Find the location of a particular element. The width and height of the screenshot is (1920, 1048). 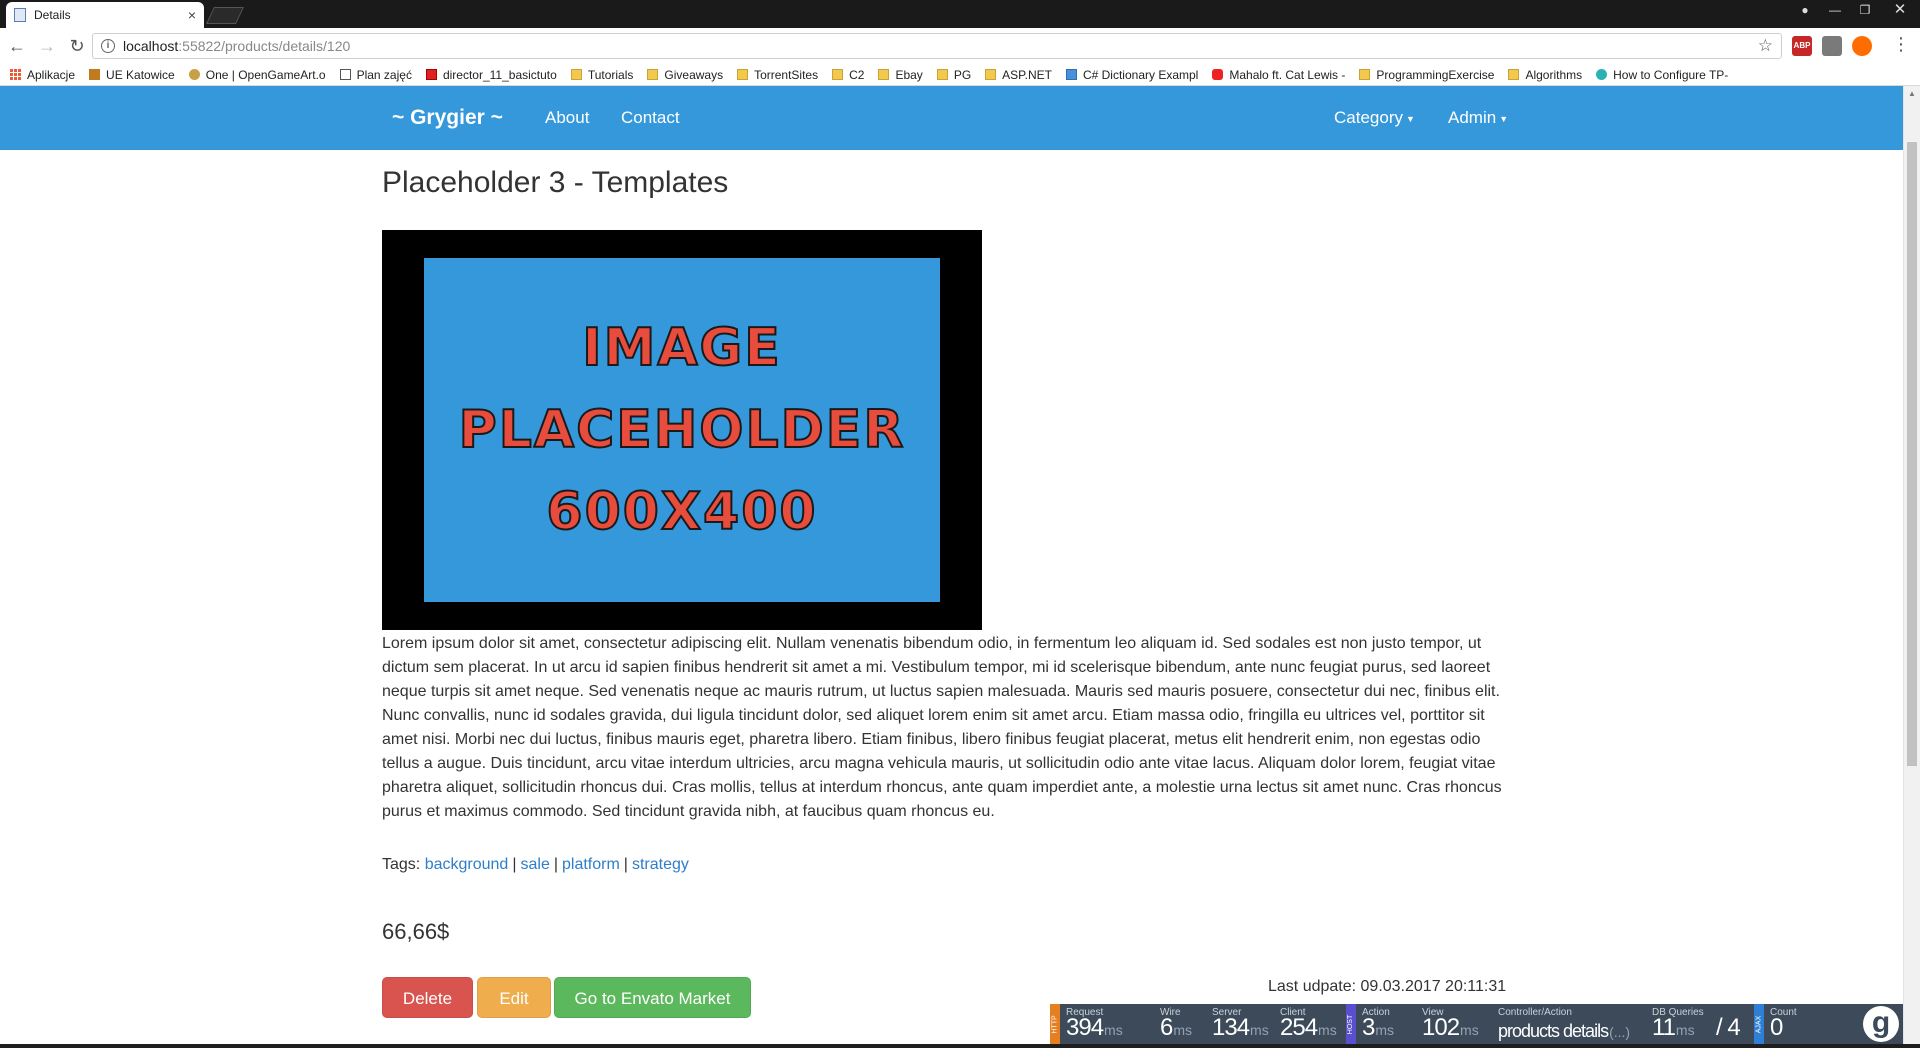

page-favicon-icon is located at coordinates (20, 15).